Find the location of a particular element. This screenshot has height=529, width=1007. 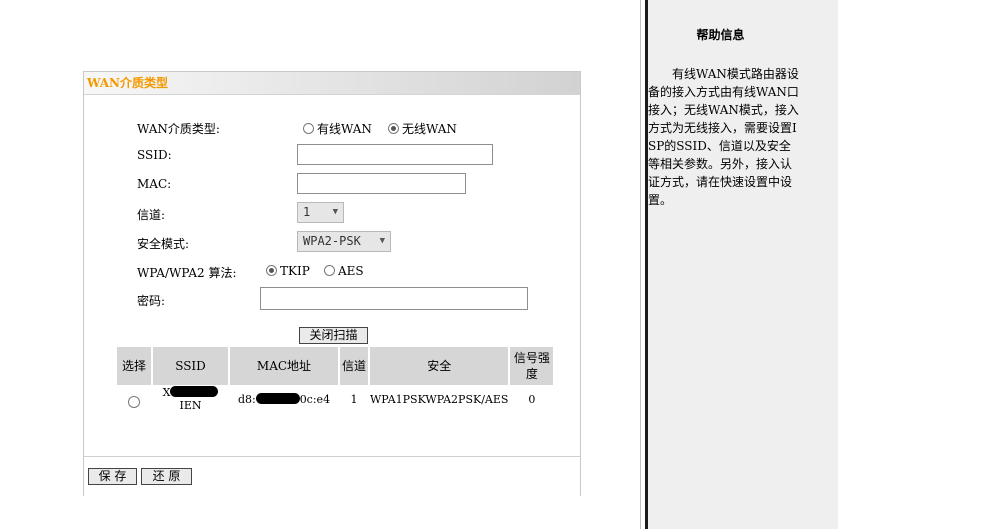

mac-label: MAC: is located at coordinates (154, 184).